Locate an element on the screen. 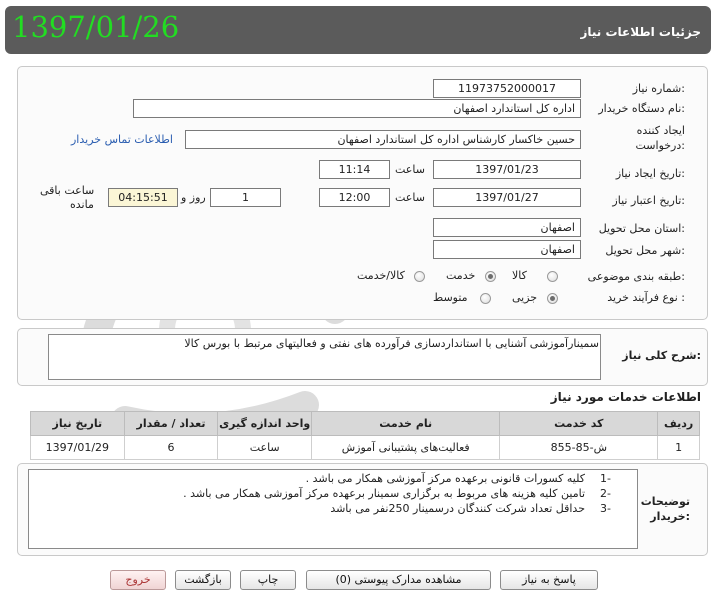 The width and height of the screenshot is (723, 607). need-number-field: 1197375200001​7 is located at coordinates (507, 88).